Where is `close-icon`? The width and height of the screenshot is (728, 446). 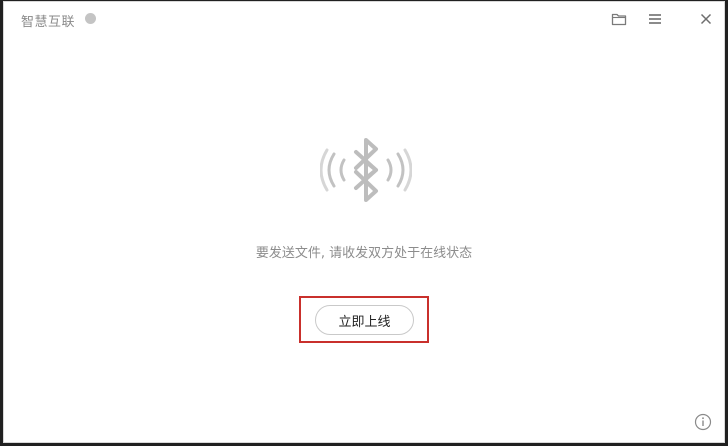 close-icon is located at coordinates (706, 19).